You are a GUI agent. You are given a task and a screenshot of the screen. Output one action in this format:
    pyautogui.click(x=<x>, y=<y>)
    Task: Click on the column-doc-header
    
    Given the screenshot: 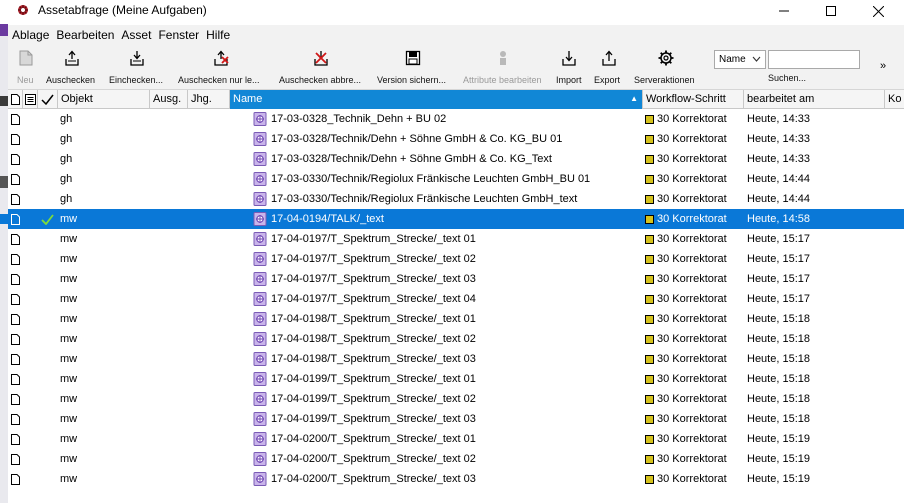 What is the action you would take?
    pyautogui.click(x=15, y=99)
    